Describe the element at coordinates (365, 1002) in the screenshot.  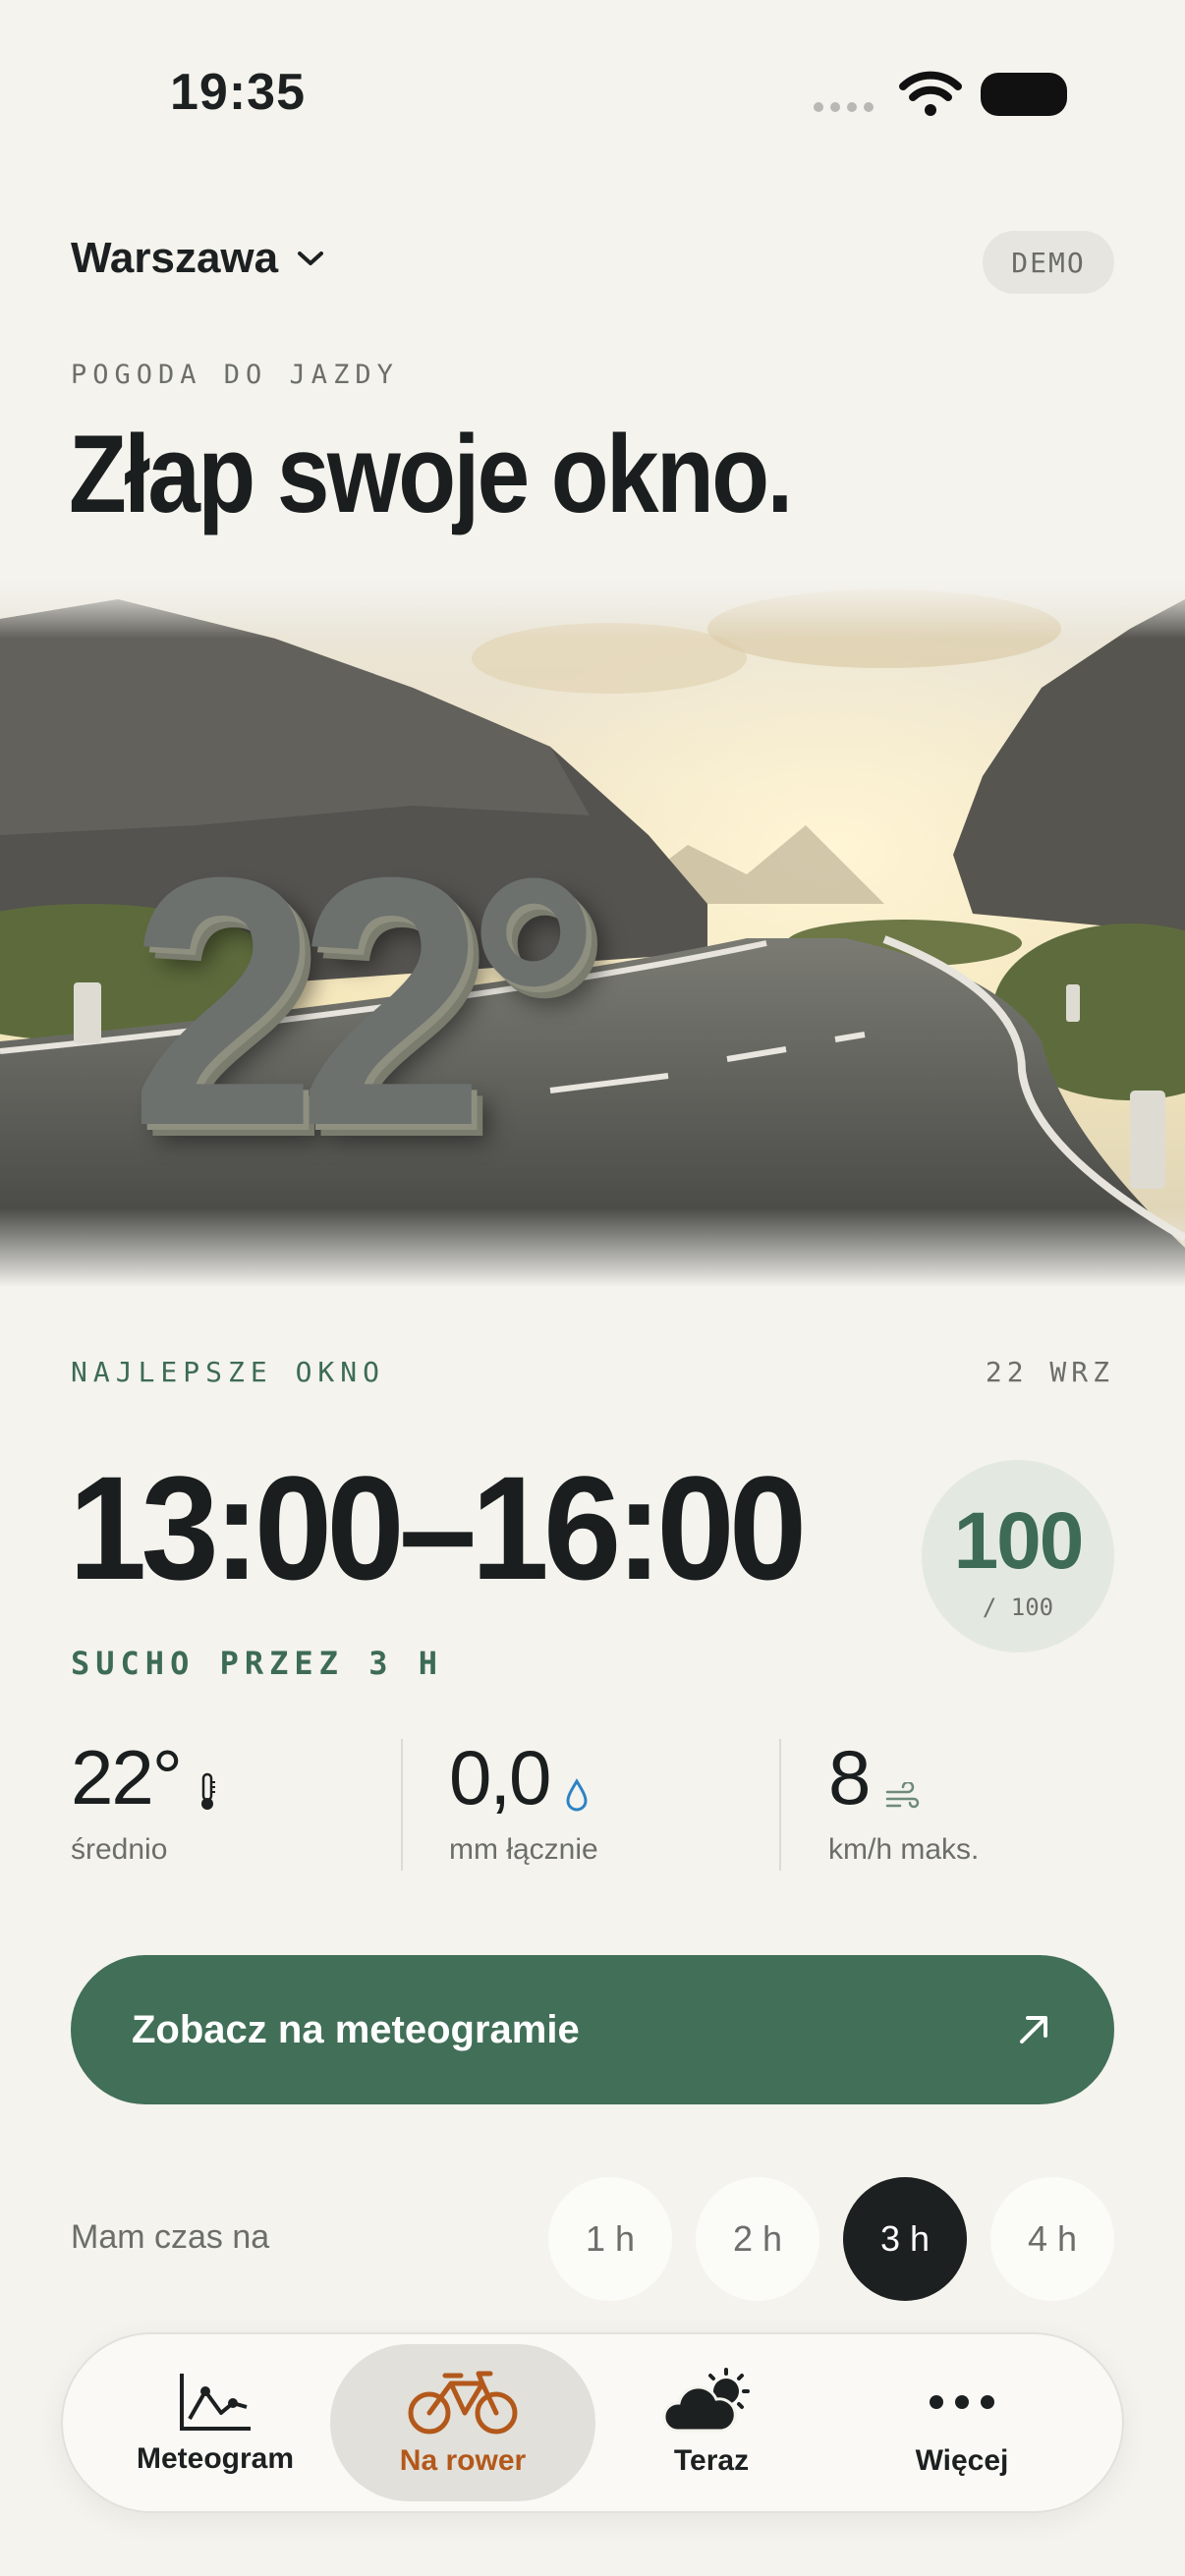
I see `hero-temperature: 22°` at that location.